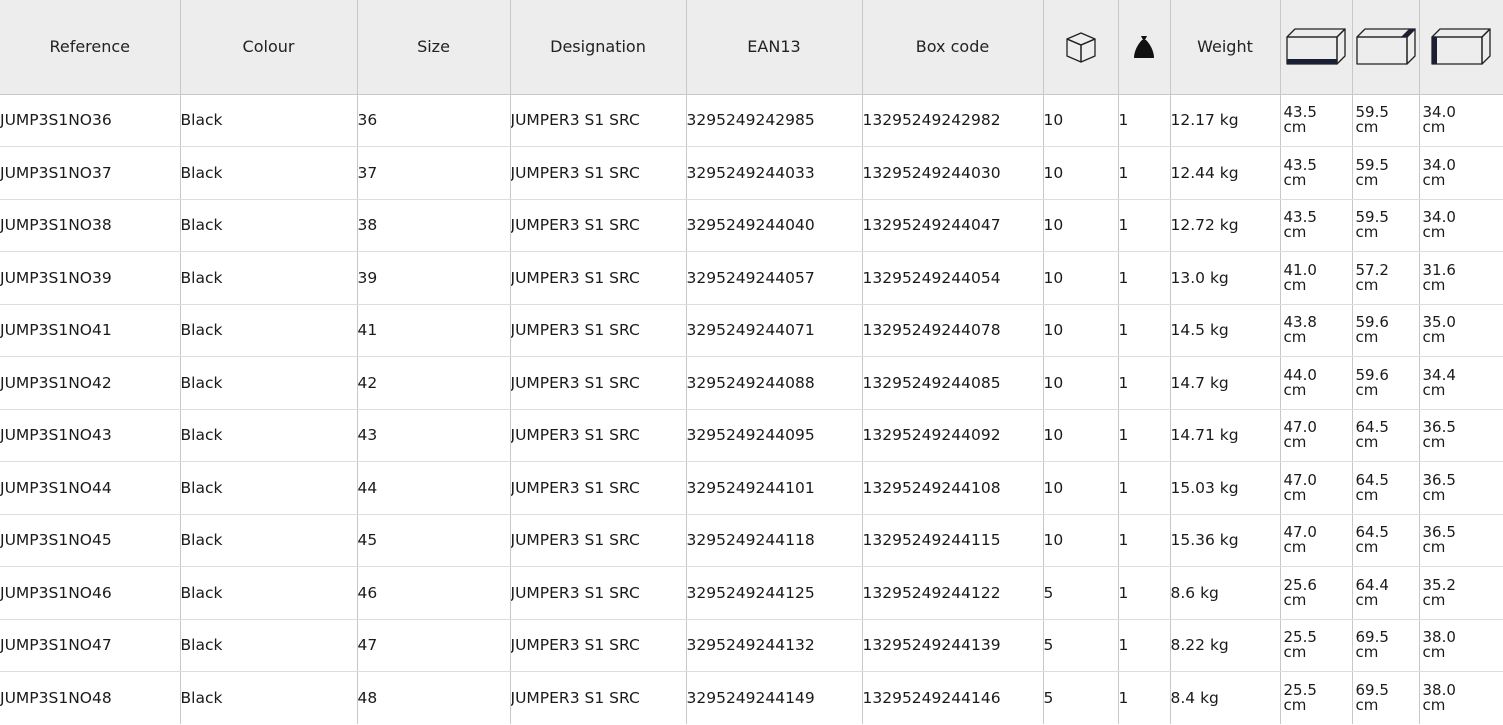 This screenshot has width=1503, height=725. Describe the element at coordinates (434, 645) in the screenshot. I see `cell-size: 47` at that location.